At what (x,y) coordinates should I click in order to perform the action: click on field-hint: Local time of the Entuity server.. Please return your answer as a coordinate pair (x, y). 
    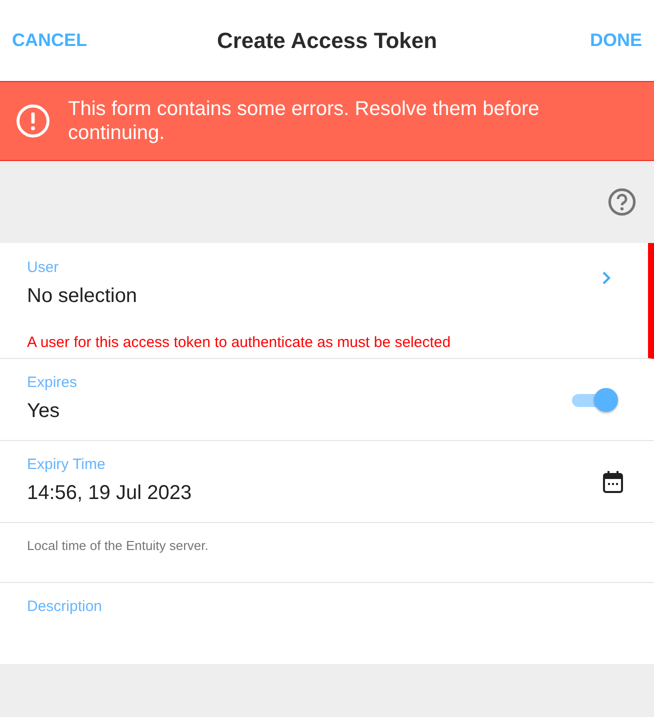
    Looking at the image, I should click on (117, 546).